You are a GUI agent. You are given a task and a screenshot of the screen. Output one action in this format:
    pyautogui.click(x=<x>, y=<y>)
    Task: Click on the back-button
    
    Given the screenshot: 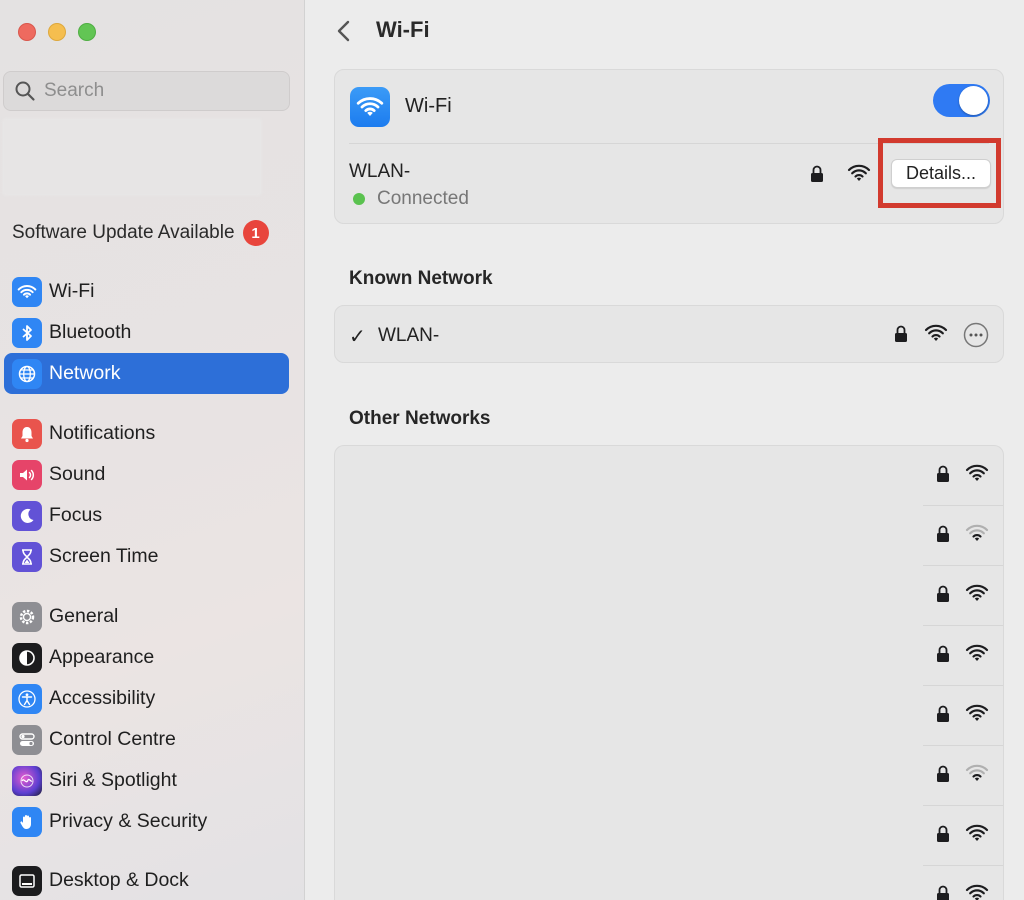 What is the action you would take?
    pyautogui.click(x=345, y=31)
    